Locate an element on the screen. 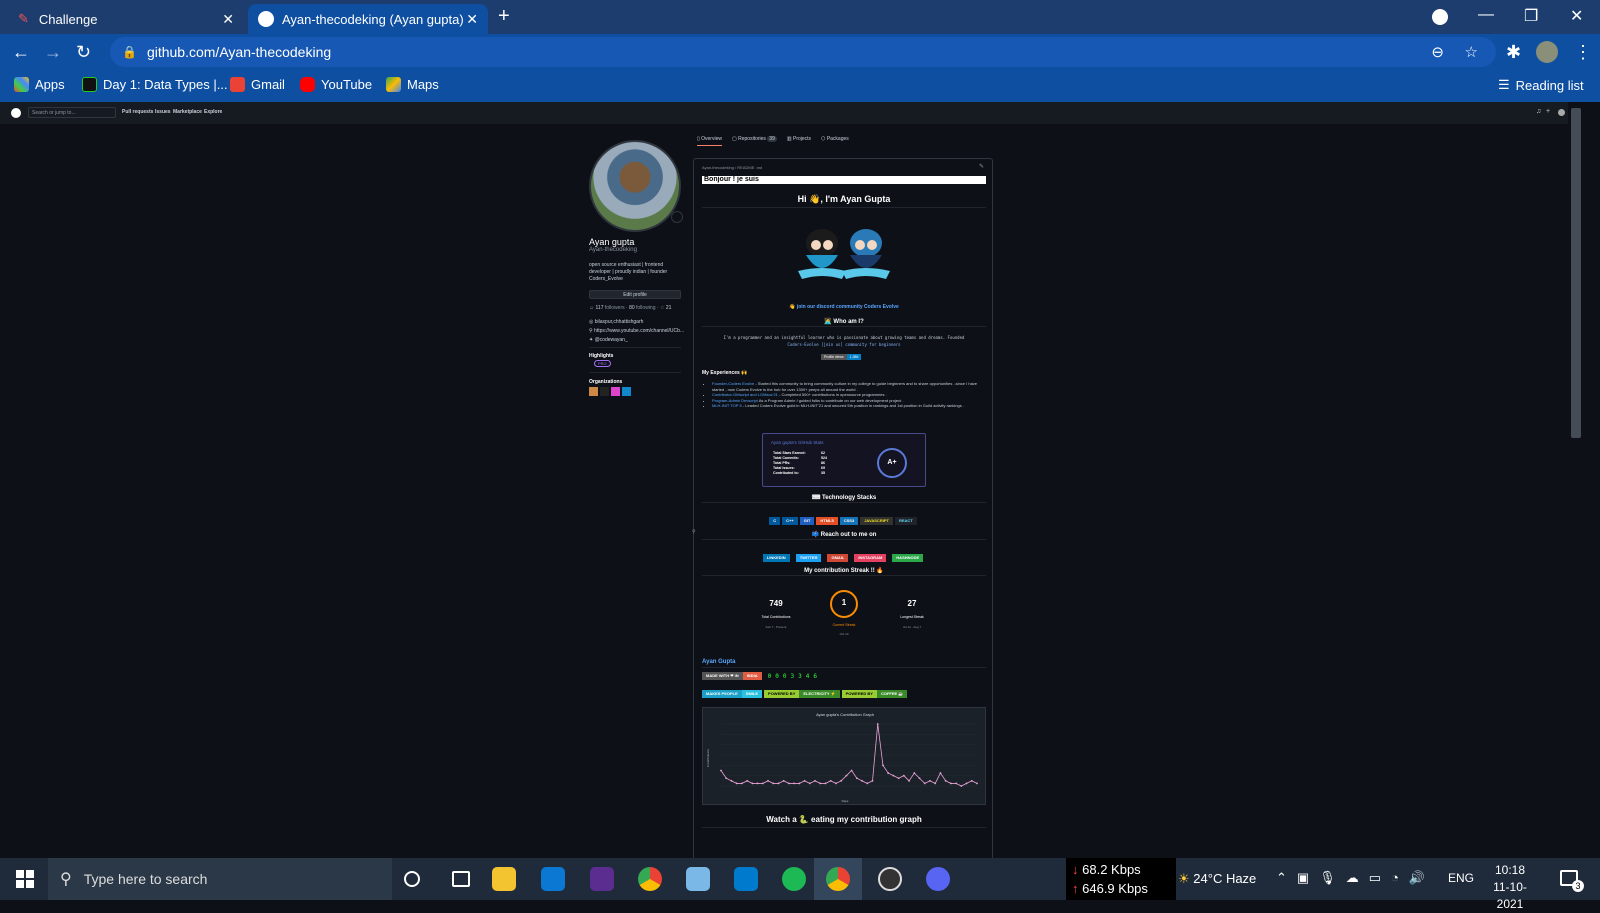  experience-link: MLH-INIT TOP 5 is located at coordinates (727, 405).